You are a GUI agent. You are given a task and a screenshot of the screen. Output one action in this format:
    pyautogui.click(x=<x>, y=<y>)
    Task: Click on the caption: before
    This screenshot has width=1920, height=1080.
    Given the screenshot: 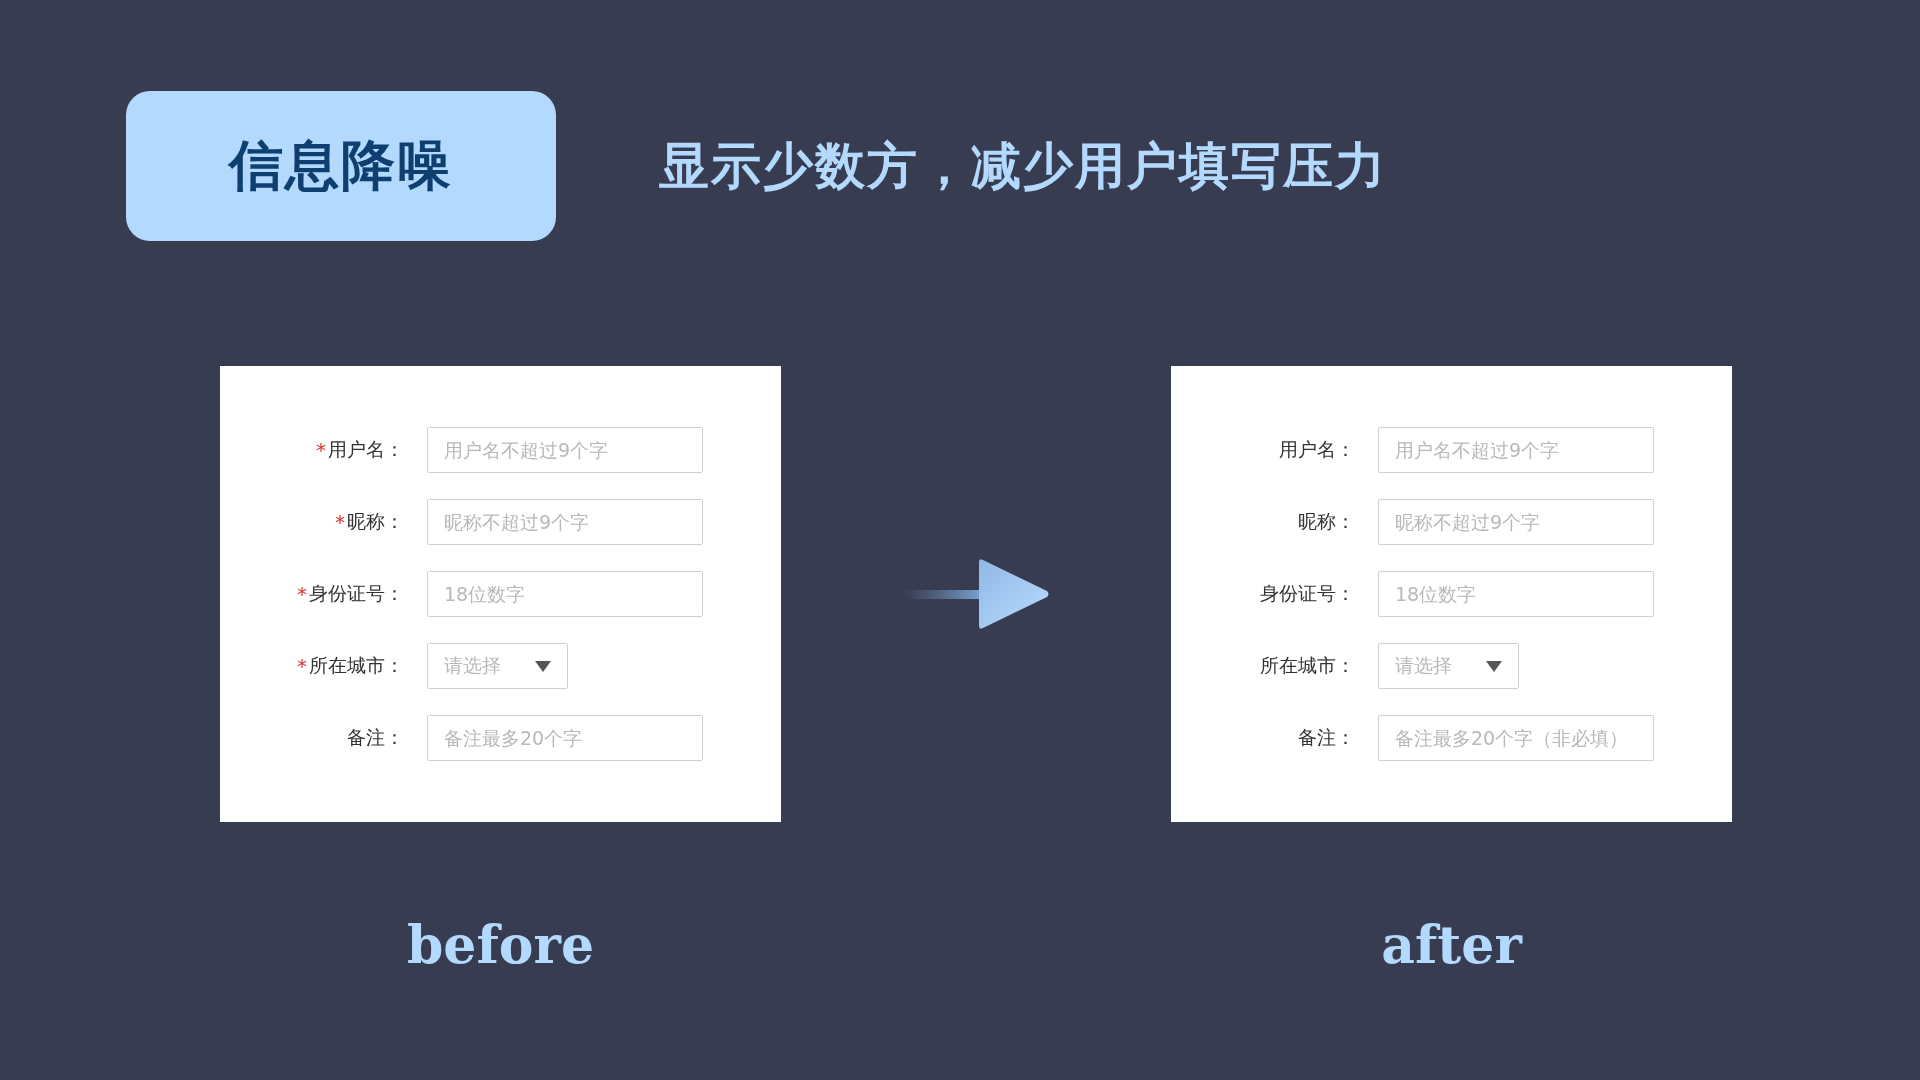 What is the action you would take?
    pyautogui.click(x=500, y=944)
    